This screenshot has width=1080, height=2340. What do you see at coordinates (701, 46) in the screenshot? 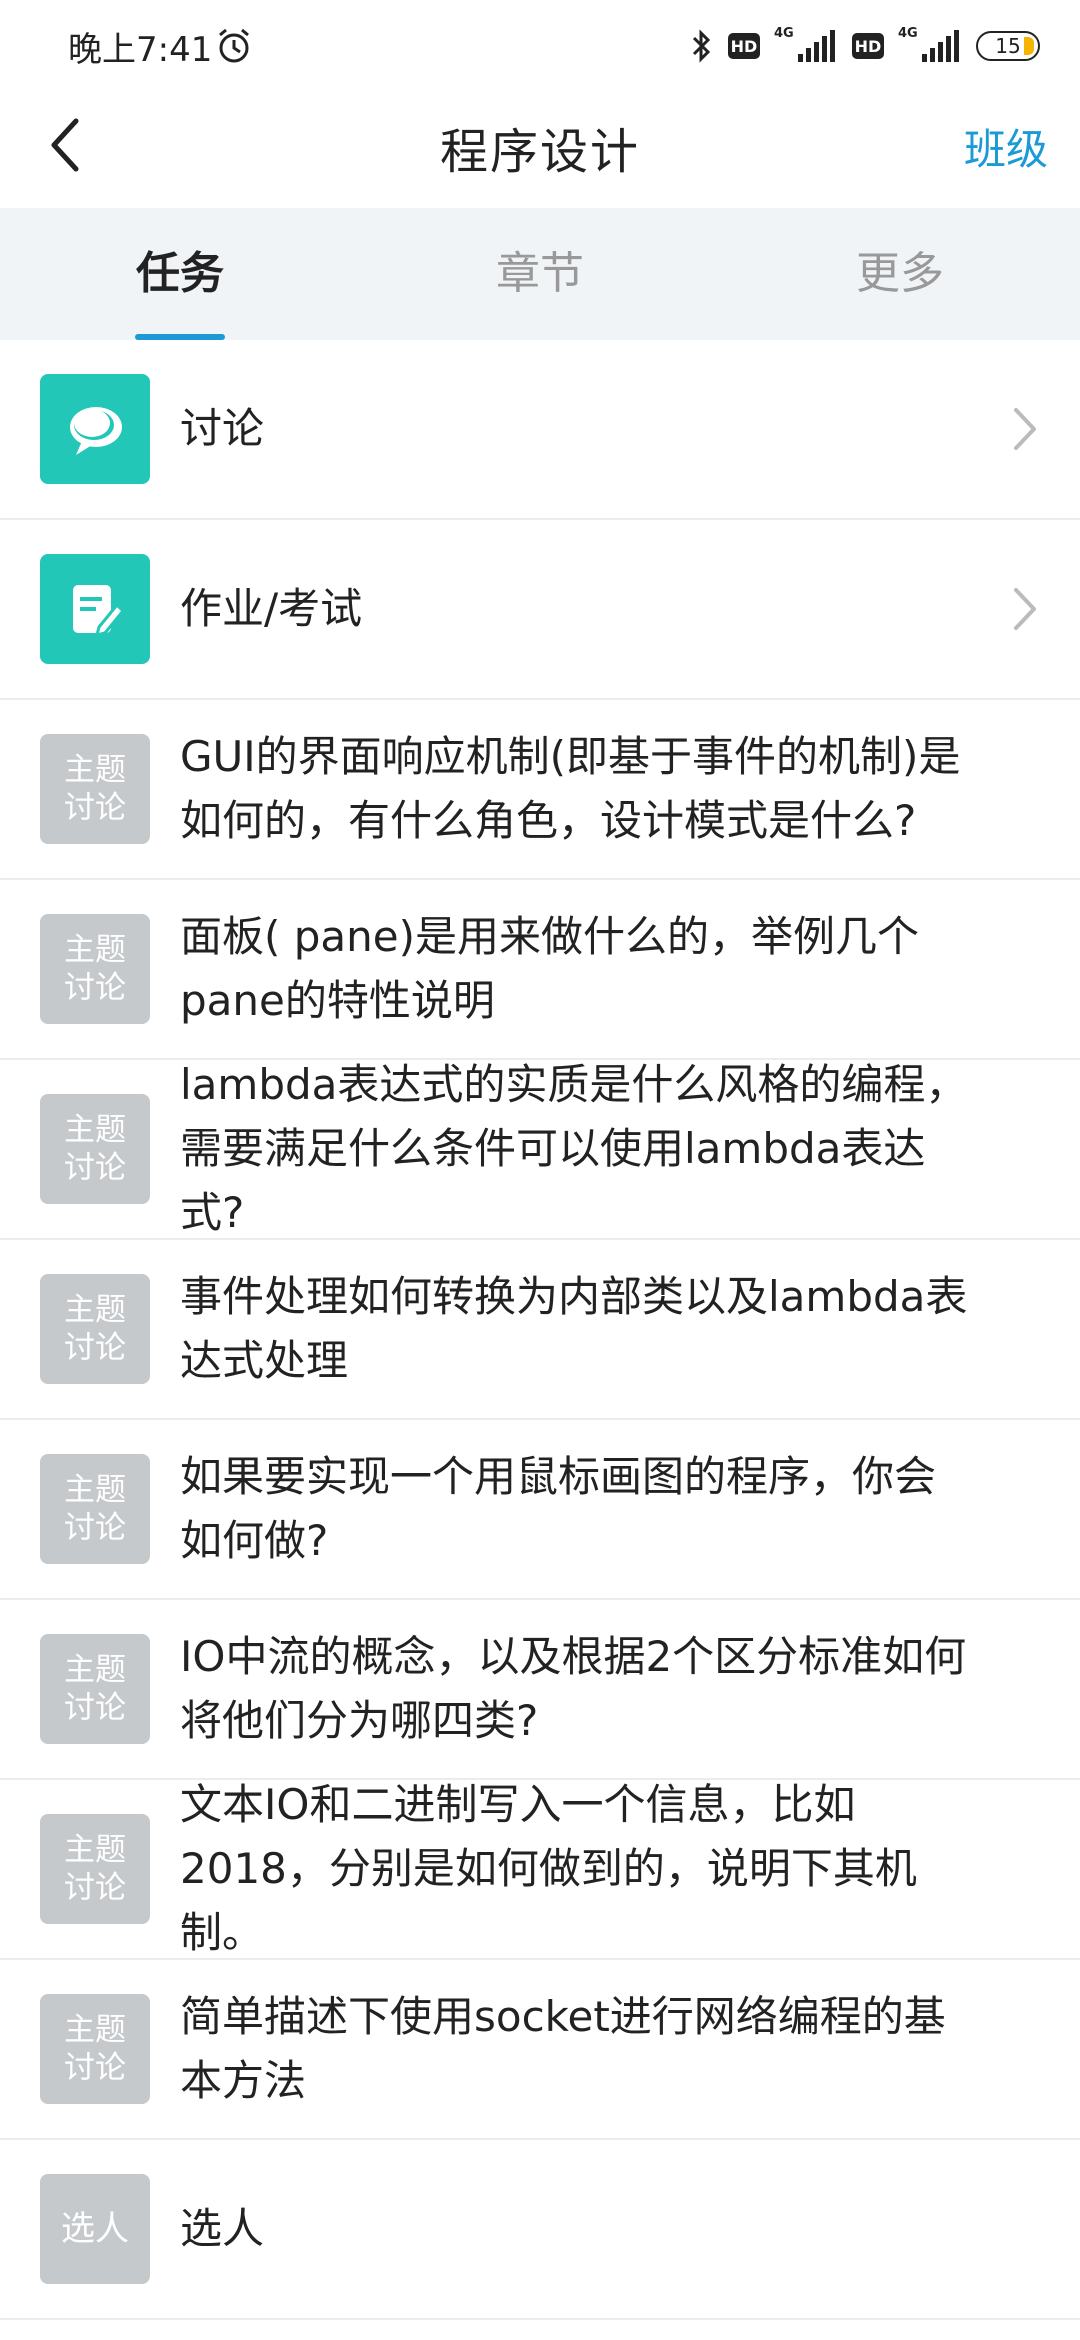
I see `bluetooth-icon` at bounding box center [701, 46].